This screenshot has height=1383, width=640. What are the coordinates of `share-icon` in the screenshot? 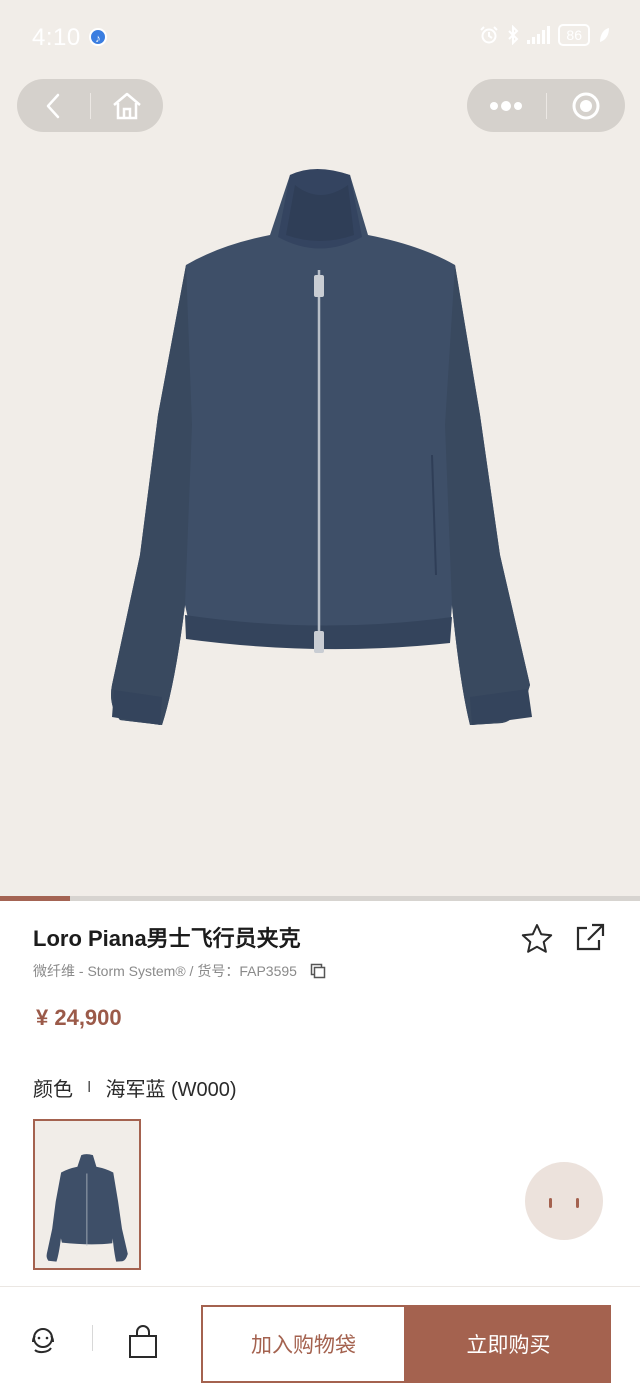 It's located at (590, 938).